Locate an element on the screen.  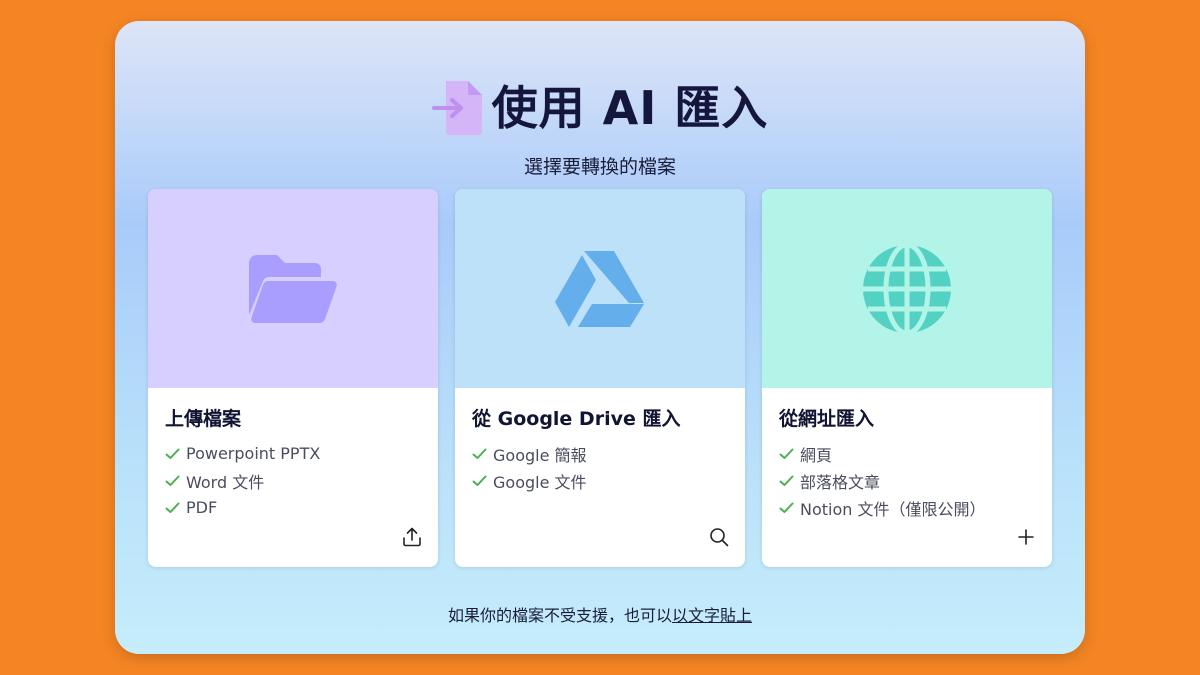
paste-text-link: 以文字貼上 is located at coordinates (712, 615).